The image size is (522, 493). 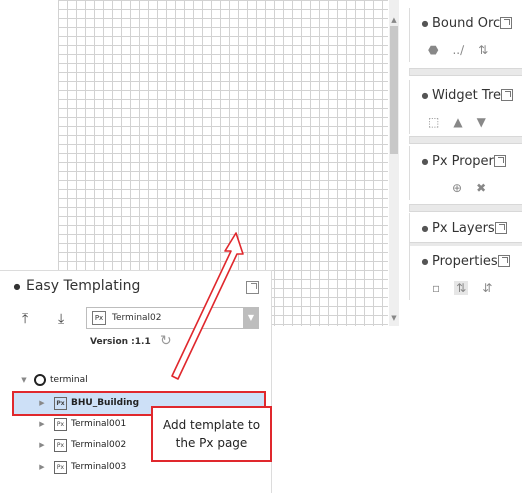 I want to click on arrow-shape, so click(x=207, y=306).